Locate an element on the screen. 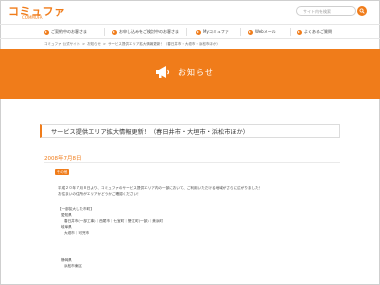  nav-item-label: ご契約中のお客さま is located at coordinates (69, 31).